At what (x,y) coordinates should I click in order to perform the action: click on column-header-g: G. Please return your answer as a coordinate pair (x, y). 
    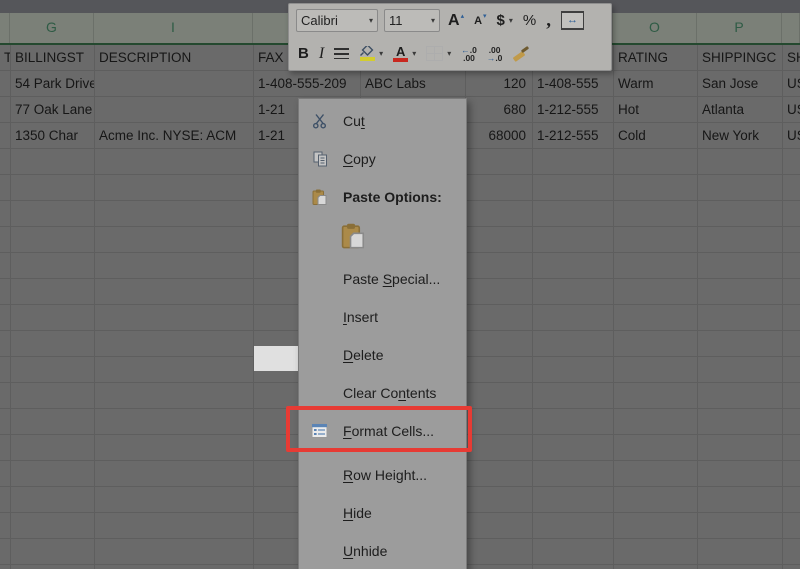
    Looking at the image, I should click on (52, 28).